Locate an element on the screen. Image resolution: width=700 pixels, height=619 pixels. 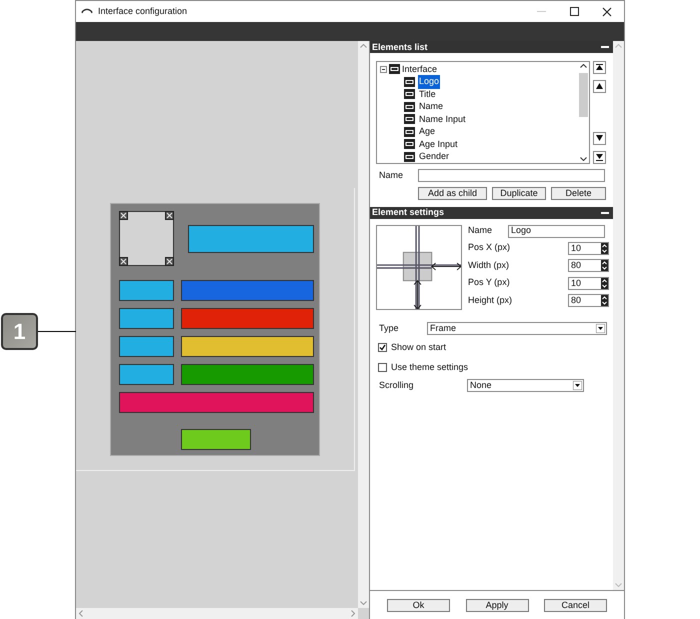
tree-item: Gender is located at coordinates (434, 156).